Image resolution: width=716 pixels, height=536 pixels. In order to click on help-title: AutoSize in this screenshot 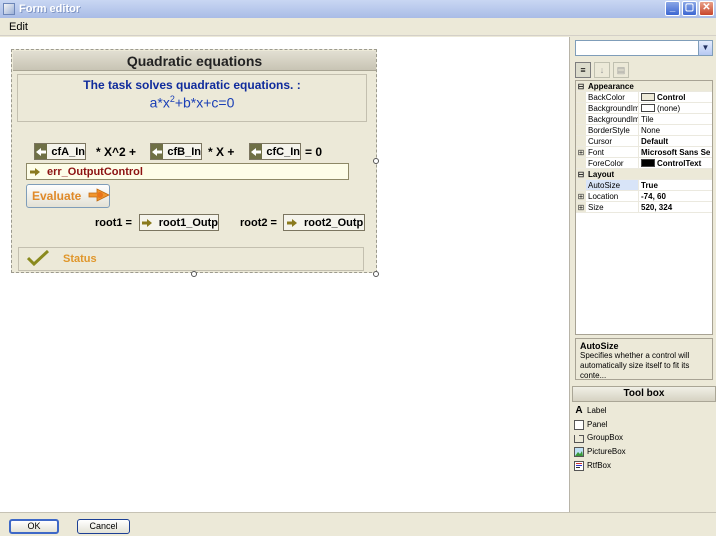, I will do `click(599, 346)`.